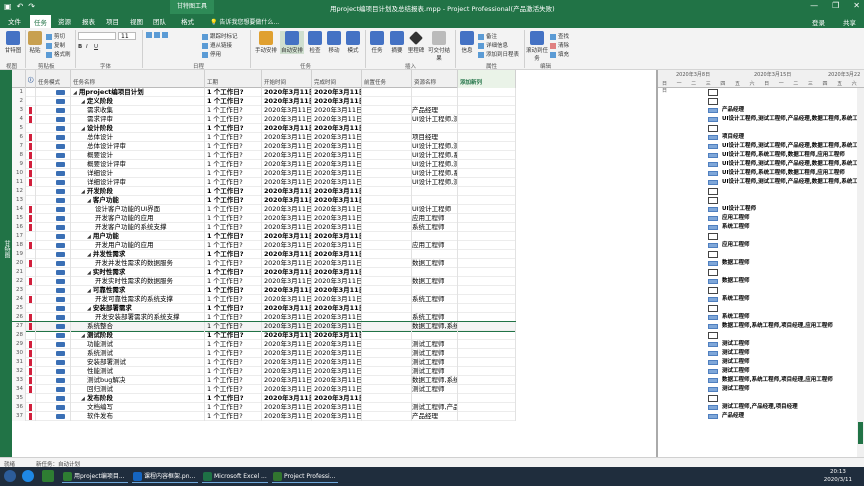  Describe the element at coordinates (838, 476) in the screenshot. I see `clock: 20:13 2020/3/11` at that location.